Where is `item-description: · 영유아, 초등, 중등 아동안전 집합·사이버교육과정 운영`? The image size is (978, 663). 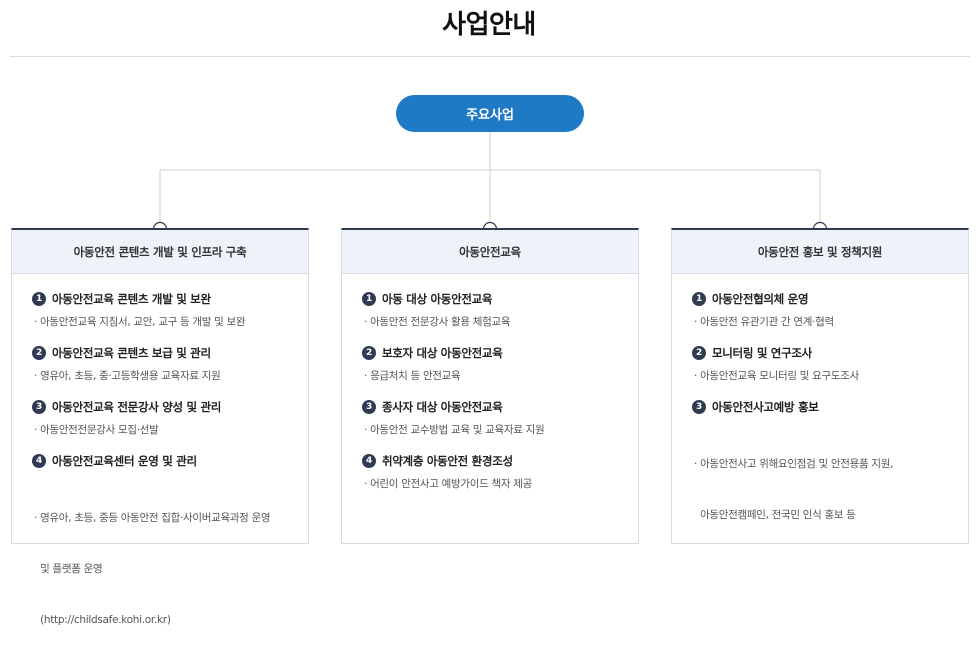 item-description: · 영유아, 초등, 중등 아동안전 집합·사이버교육과정 운영 is located at coordinates (152, 518).